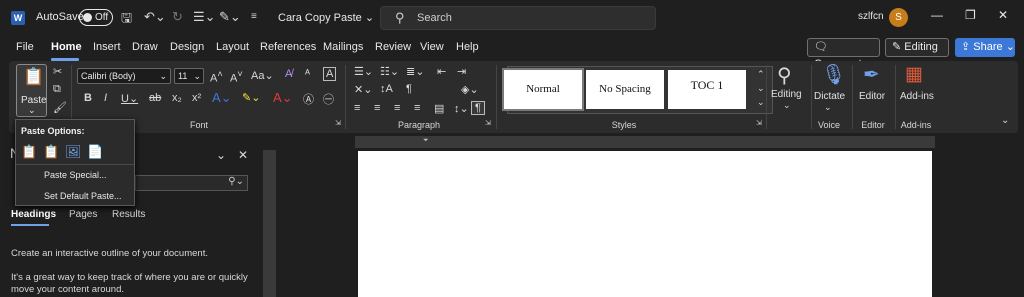  What do you see at coordinates (155, 17) in the screenshot?
I see `undo-icon: ↶⌄` at bounding box center [155, 17].